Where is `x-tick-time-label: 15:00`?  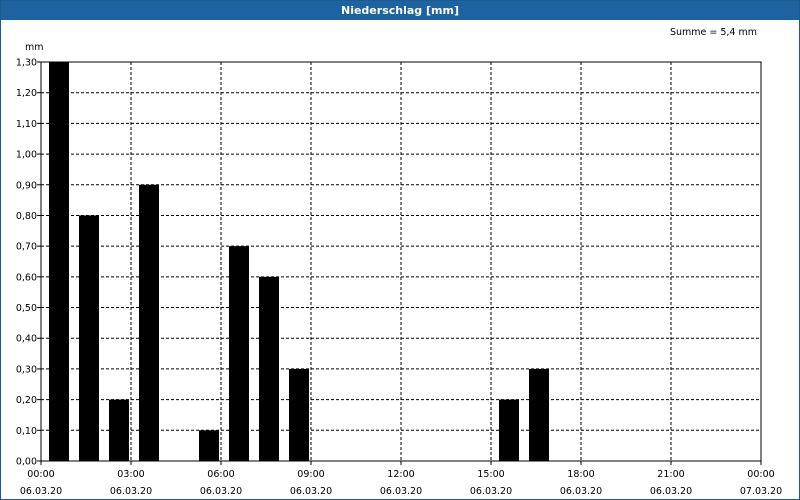
x-tick-time-label: 15:00 is located at coordinates (490, 474).